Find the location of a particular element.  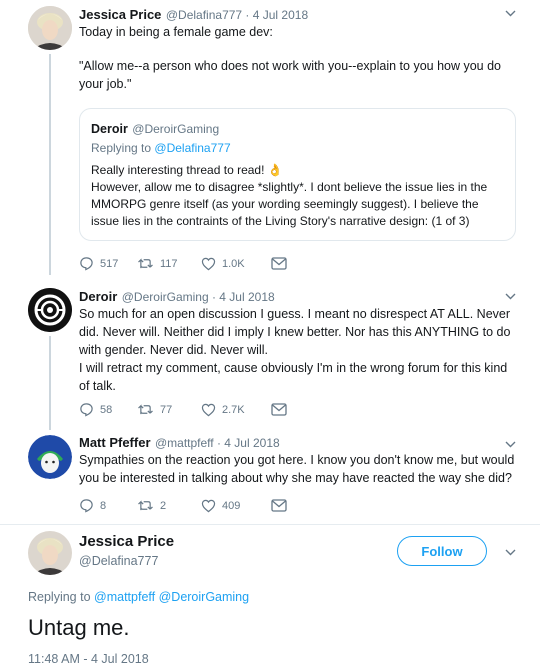

author-name: Matt Pfeffer is located at coordinates (115, 442).